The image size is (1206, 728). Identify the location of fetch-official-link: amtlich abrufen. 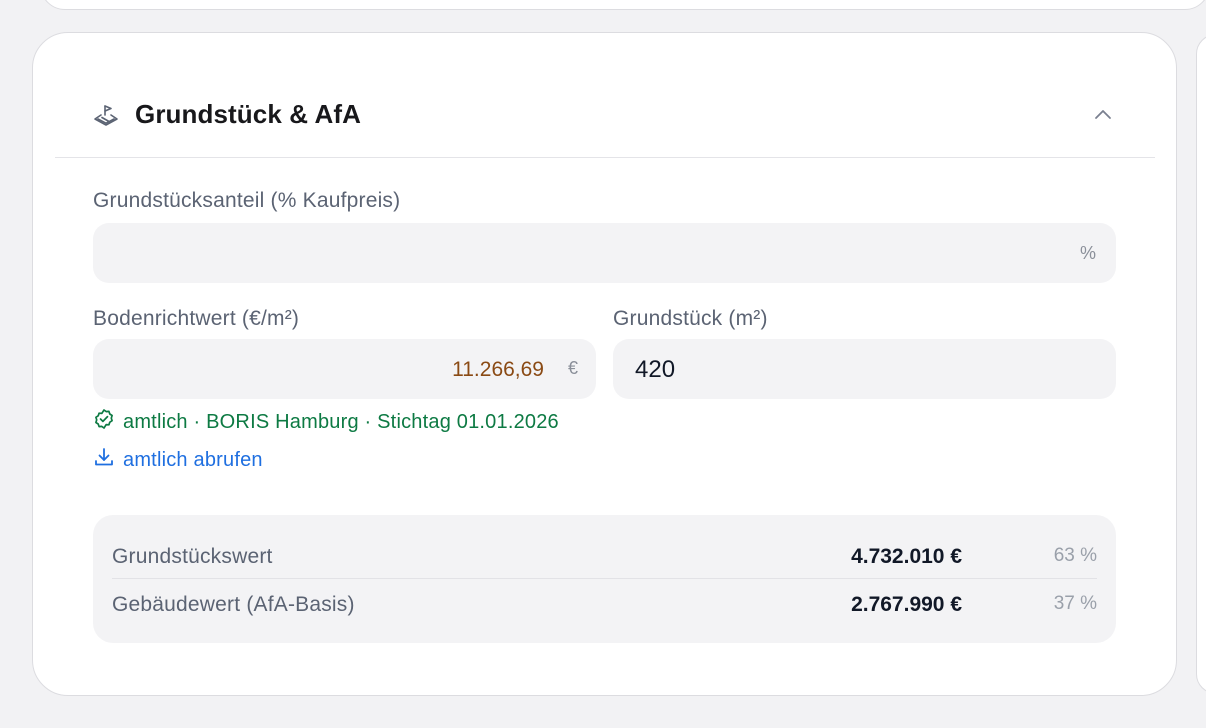
(178, 460).